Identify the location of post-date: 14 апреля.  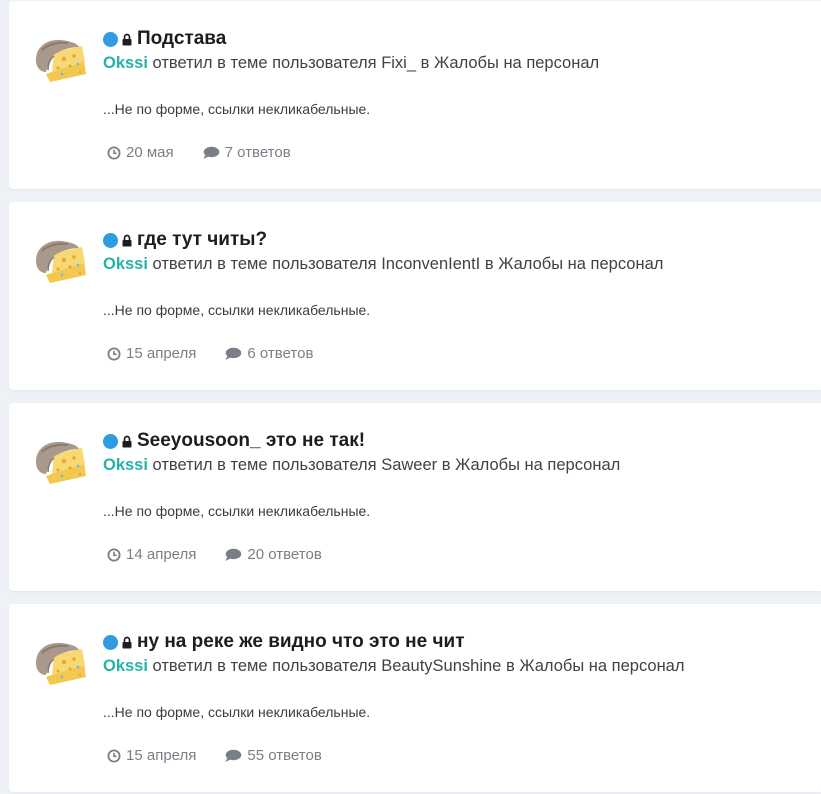
(151, 554).